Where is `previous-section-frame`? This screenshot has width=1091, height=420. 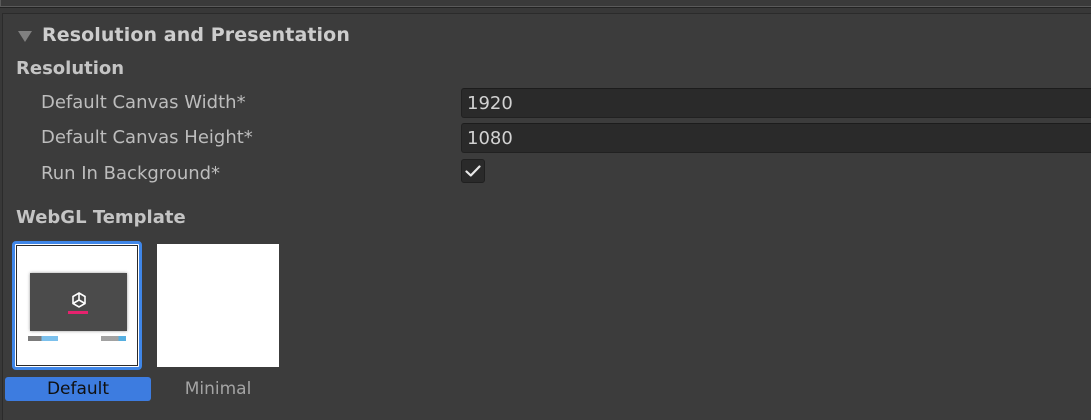
previous-section-frame is located at coordinates (545, 3).